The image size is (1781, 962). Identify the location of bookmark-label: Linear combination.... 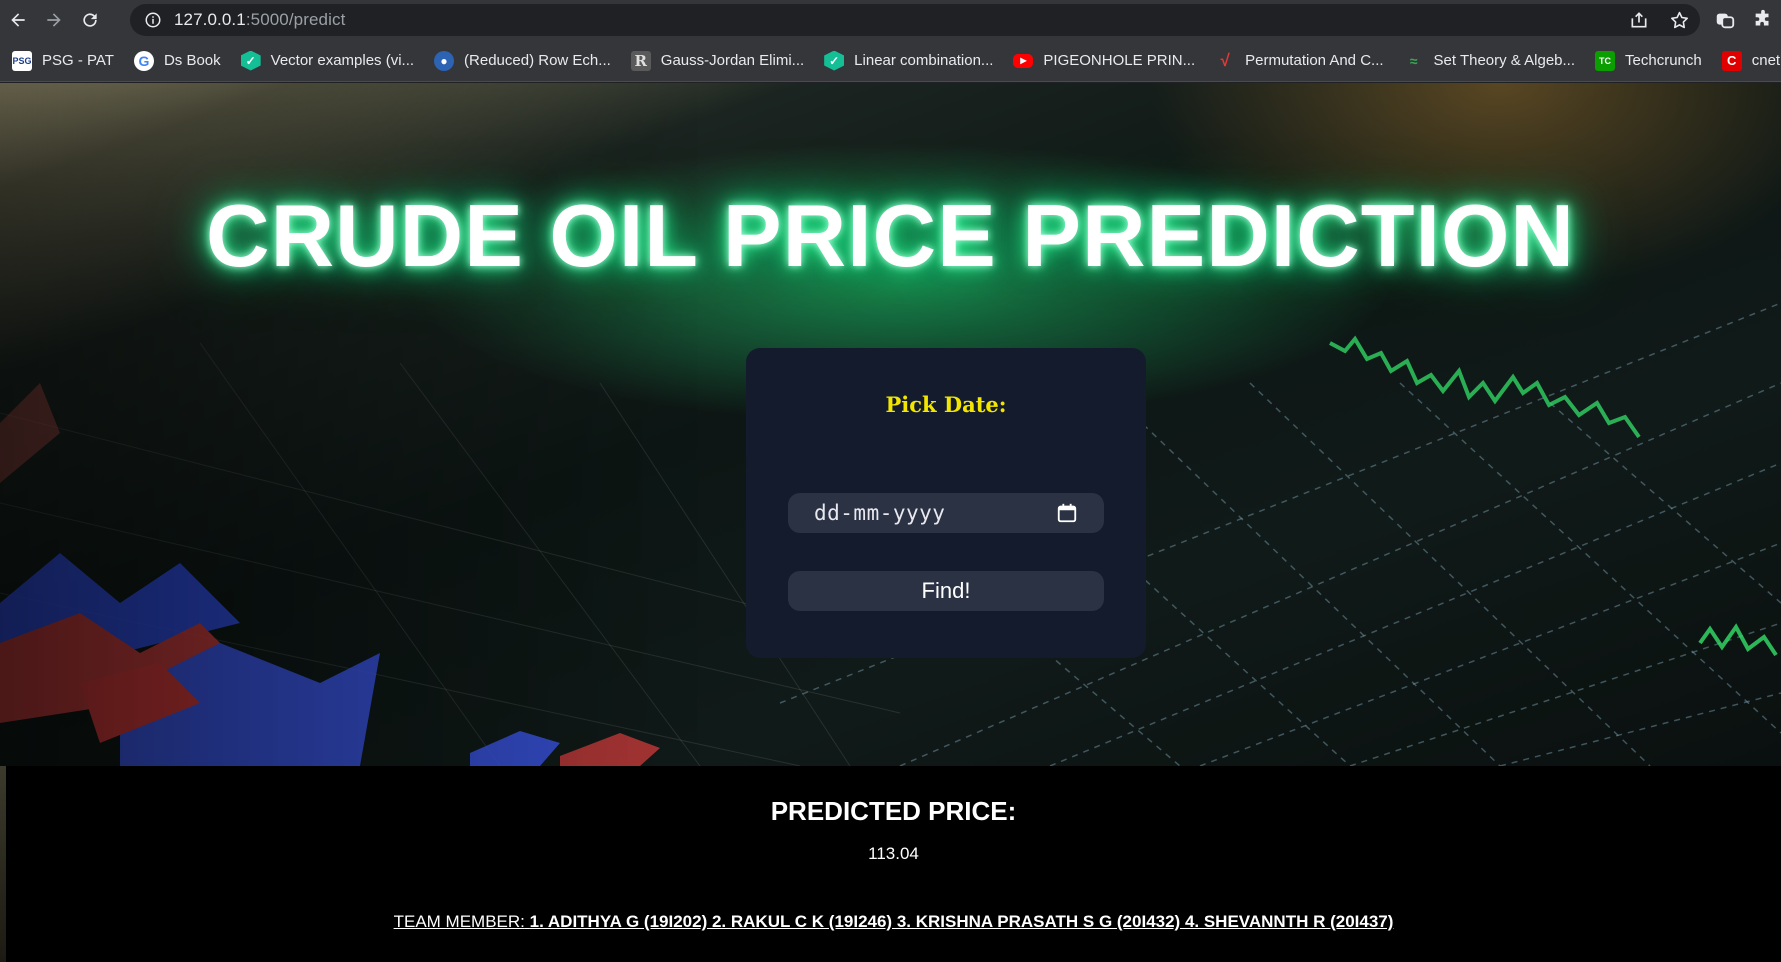
(924, 60).